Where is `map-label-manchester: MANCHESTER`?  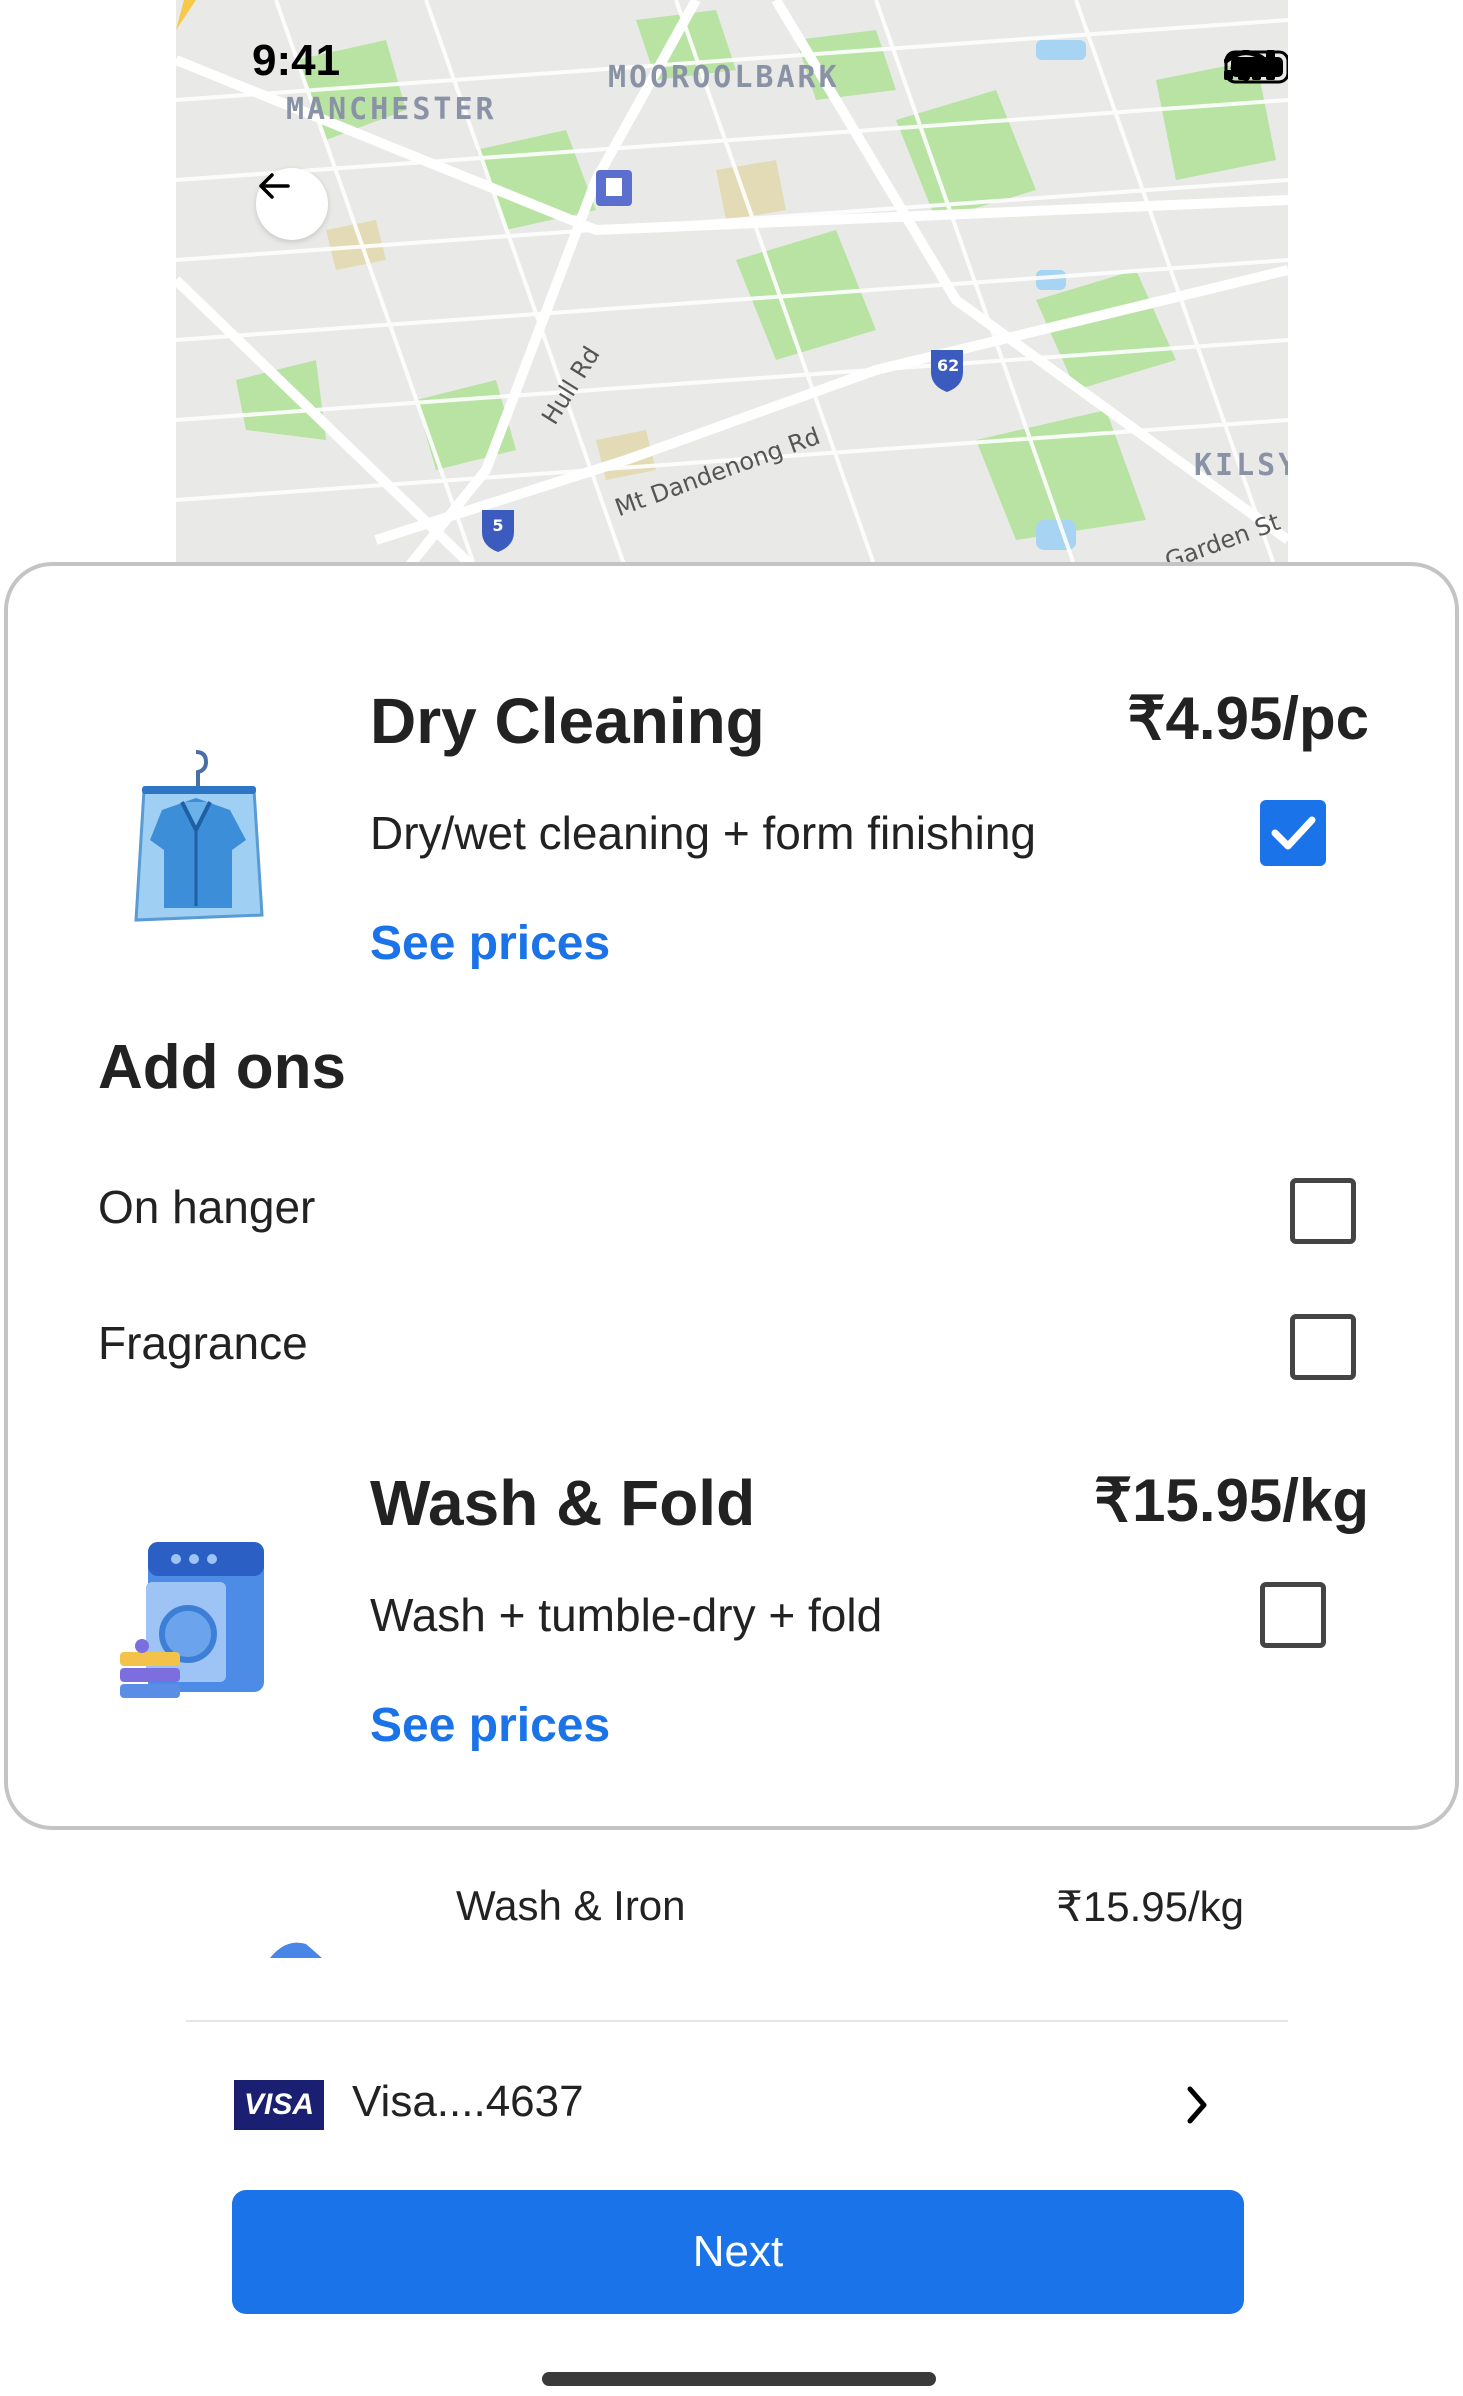 map-label-manchester: MANCHESTER is located at coordinates (391, 109).